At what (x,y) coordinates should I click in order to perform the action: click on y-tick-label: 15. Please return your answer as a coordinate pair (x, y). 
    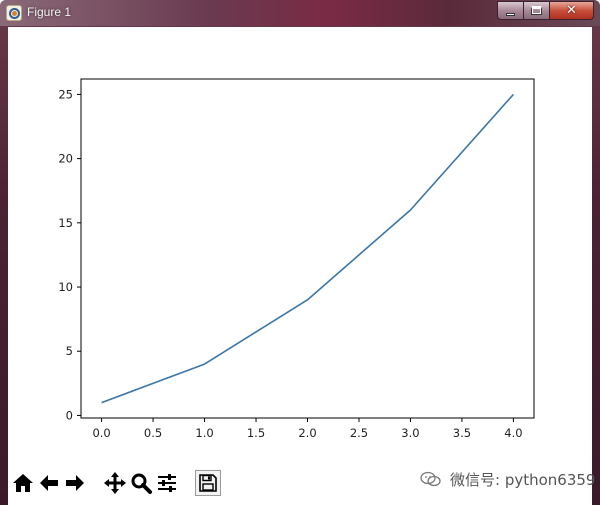
    Looking at the image, I should click on (65, 223).